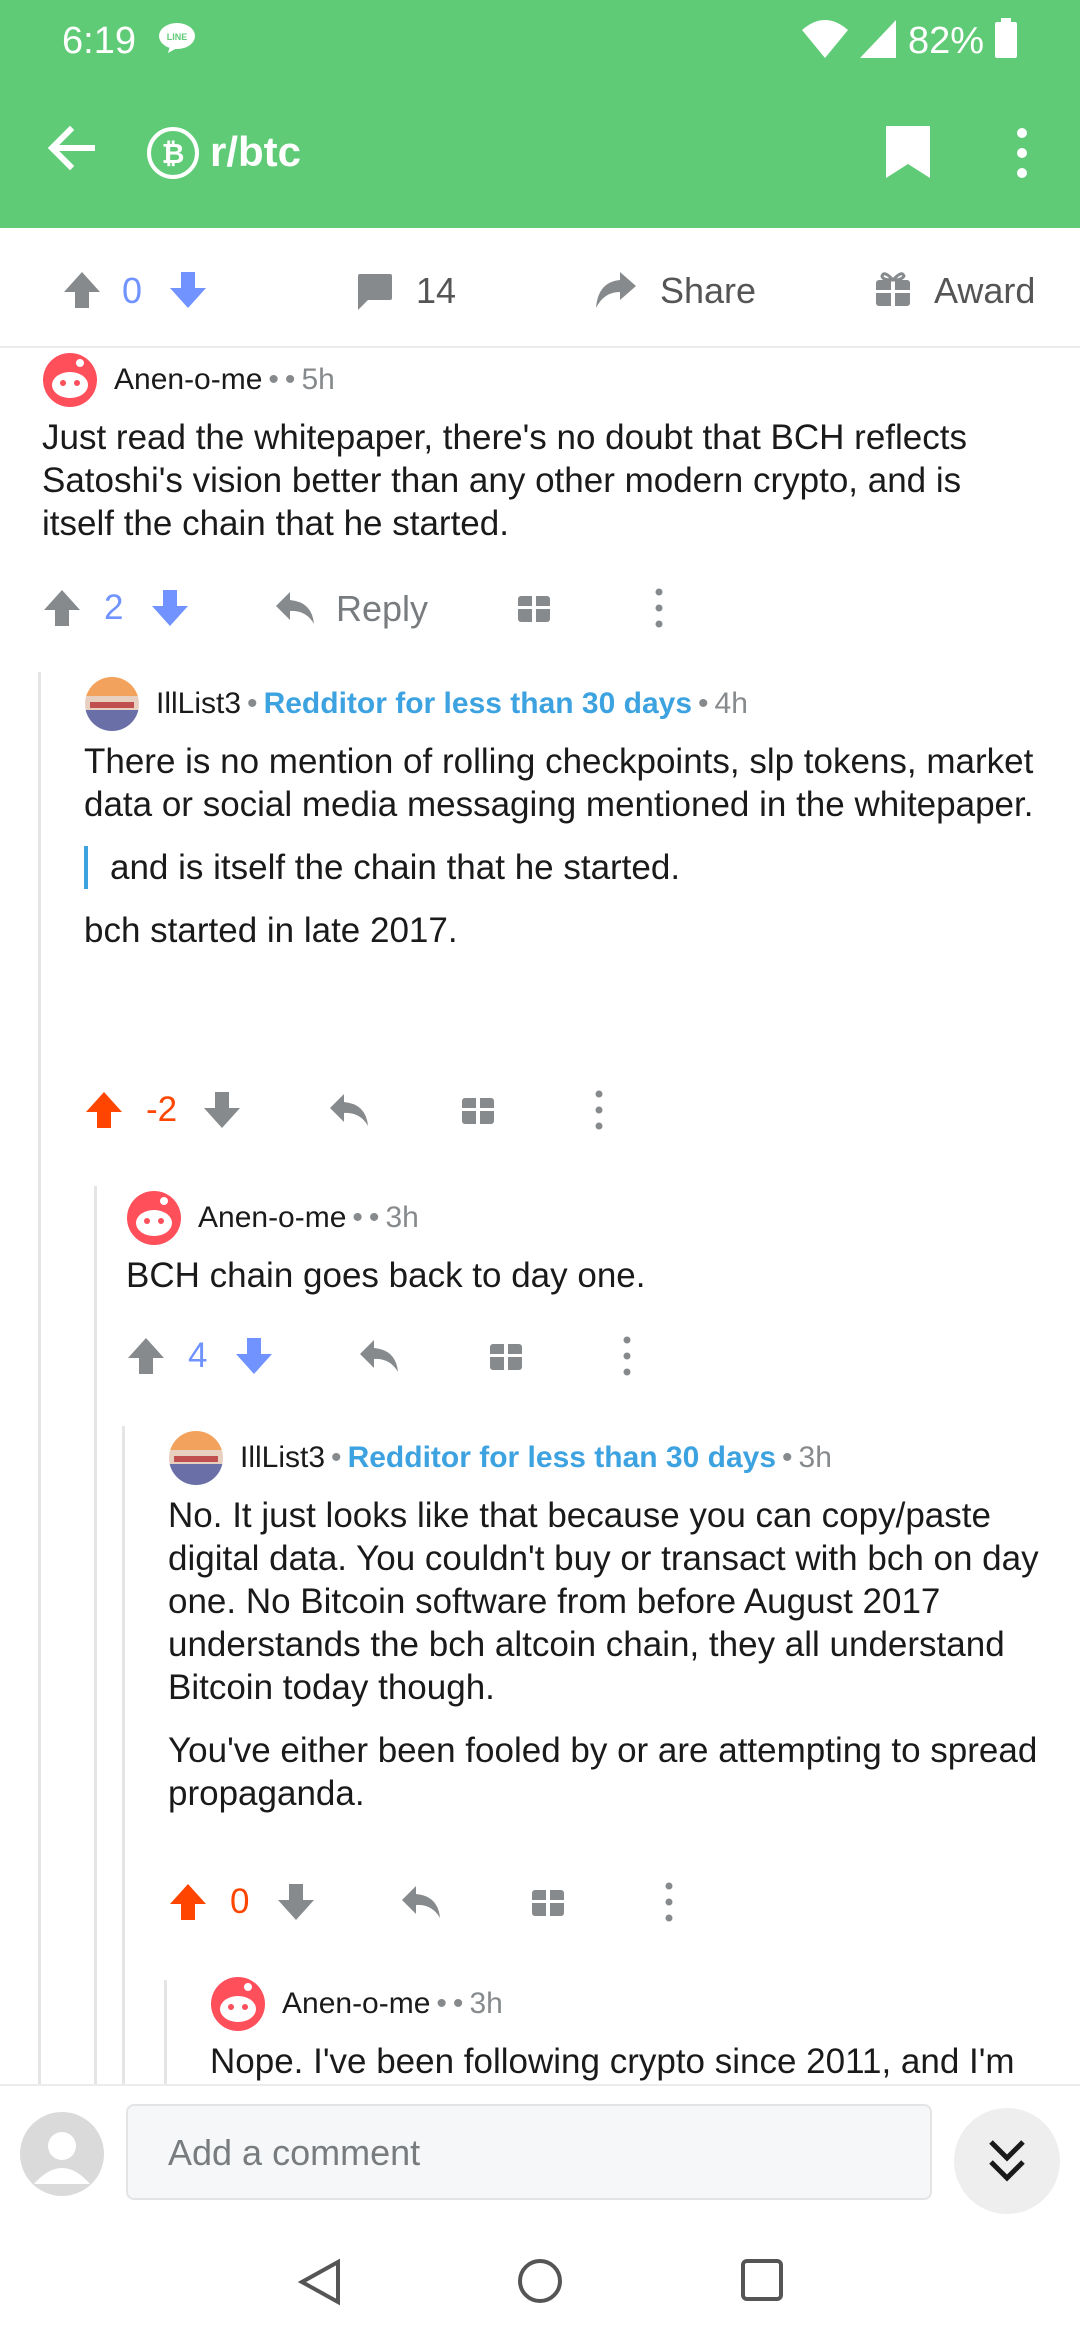 Image resolution: width=1080 pixels, height=2340 pixels. What do you see at coordinates (946, 41) in the screenshot?
I see `battery-percent: 82%` at bounding box center [946, 41].